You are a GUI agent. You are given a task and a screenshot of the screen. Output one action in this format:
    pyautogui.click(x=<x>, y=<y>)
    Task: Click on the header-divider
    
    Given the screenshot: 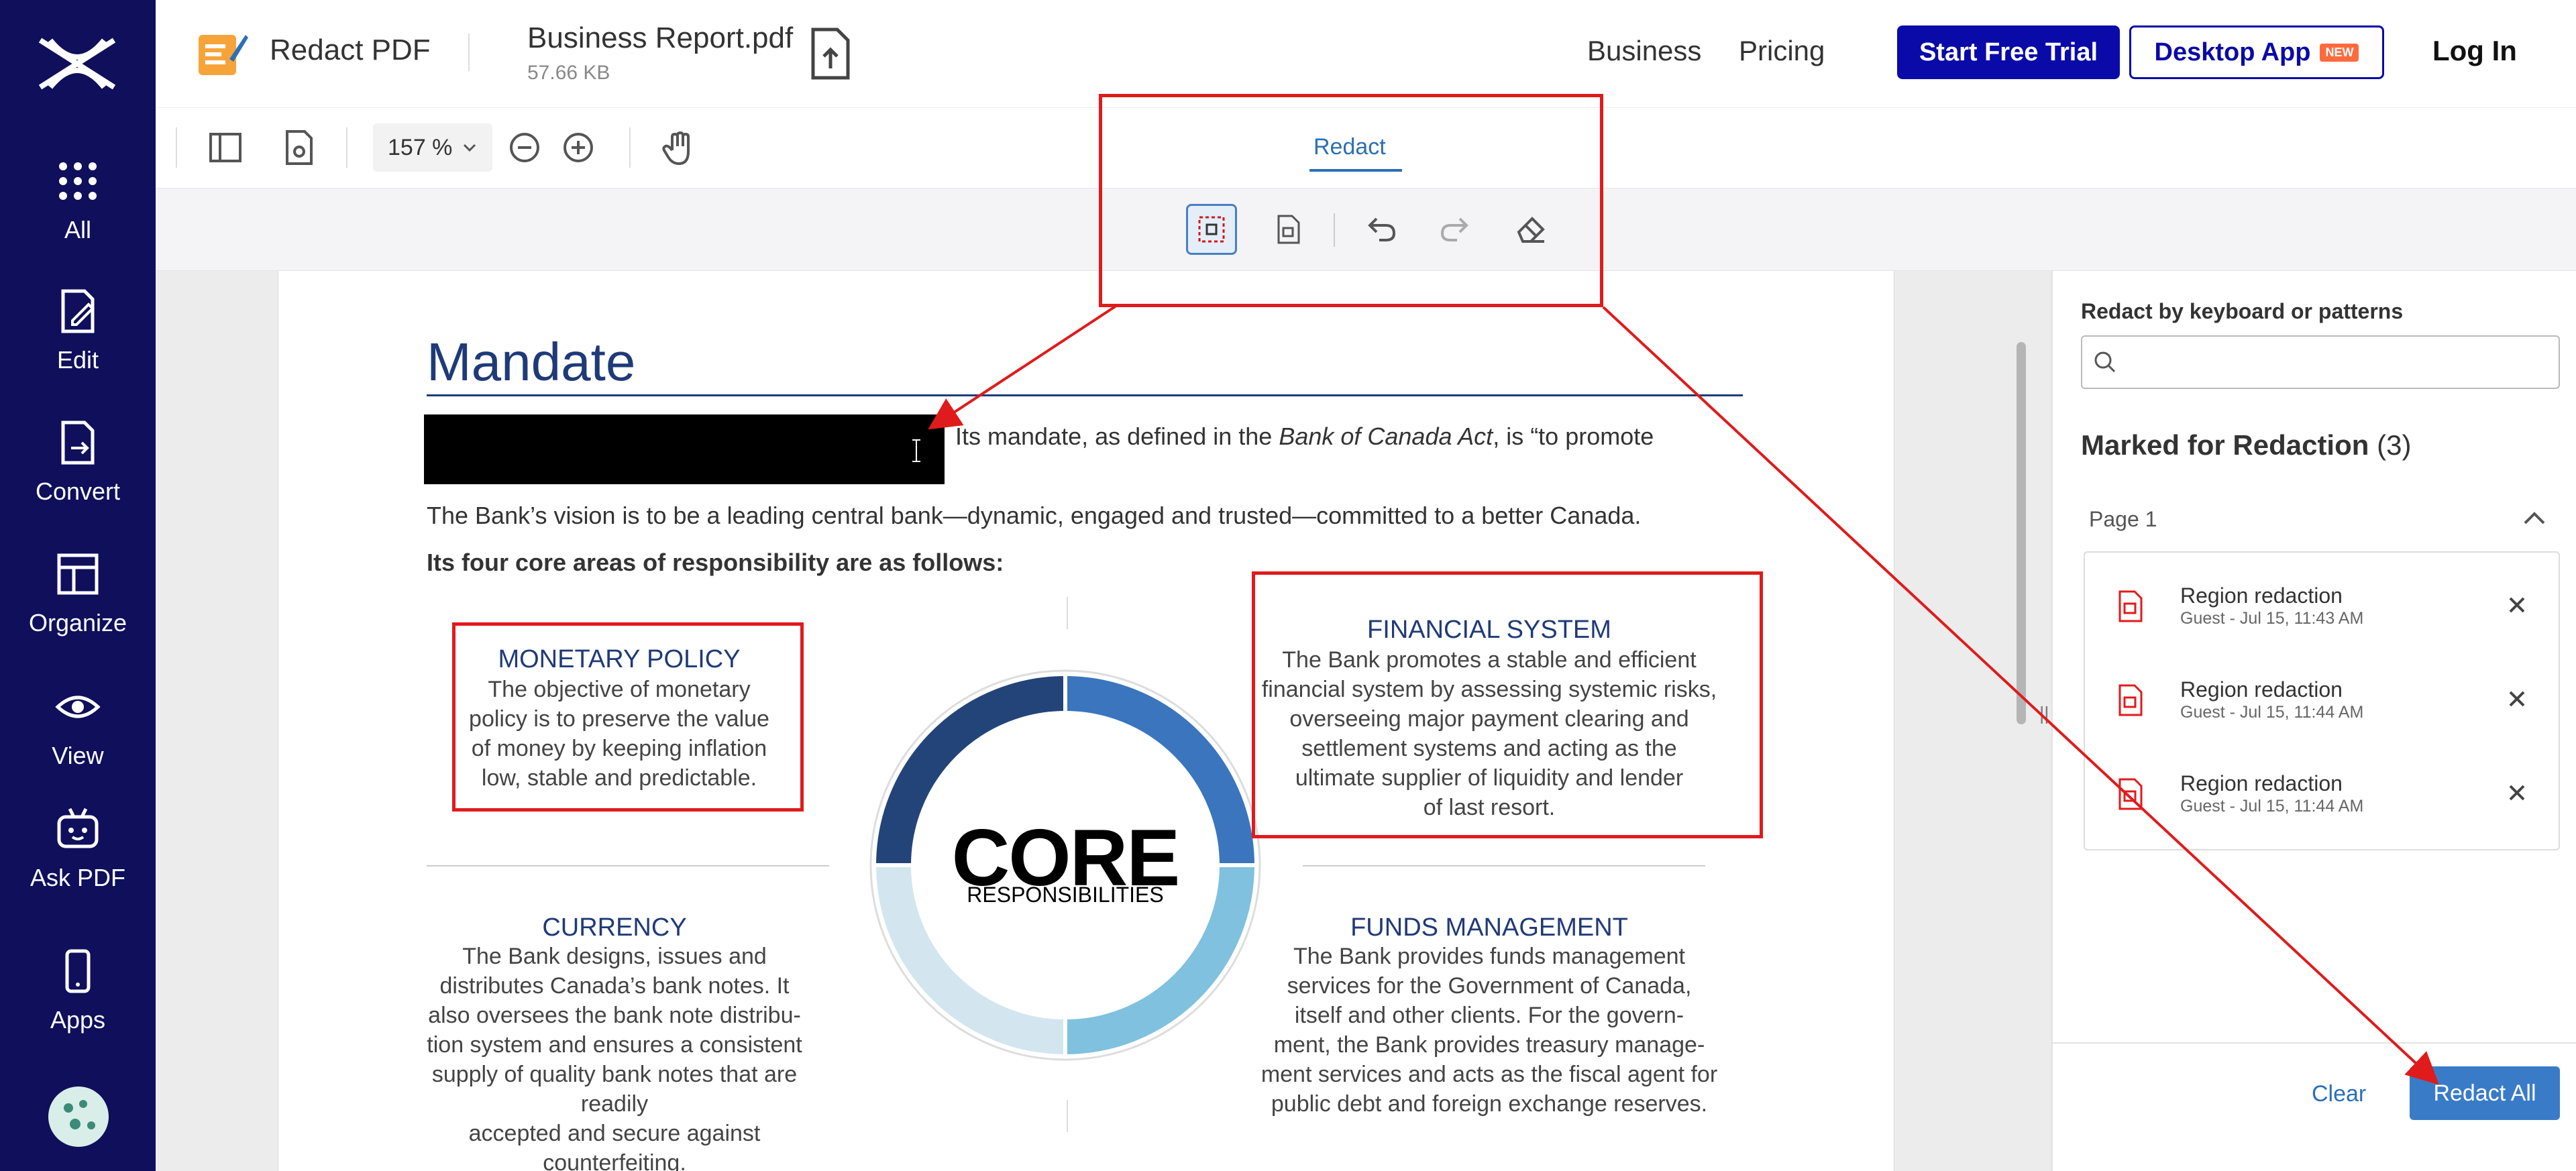 What is the action you would take?
    pyautogui.click(x=469, y=52)
    